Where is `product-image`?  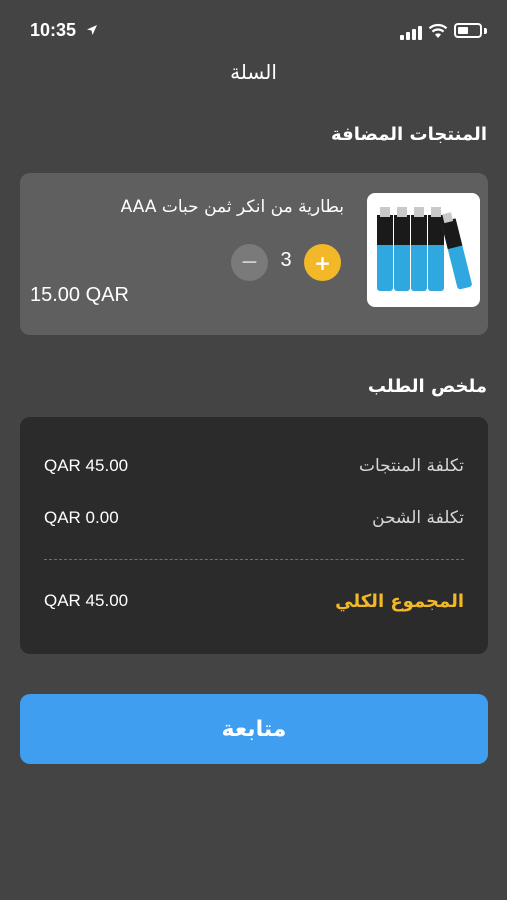 product-image is located at coordinates (423, 250).